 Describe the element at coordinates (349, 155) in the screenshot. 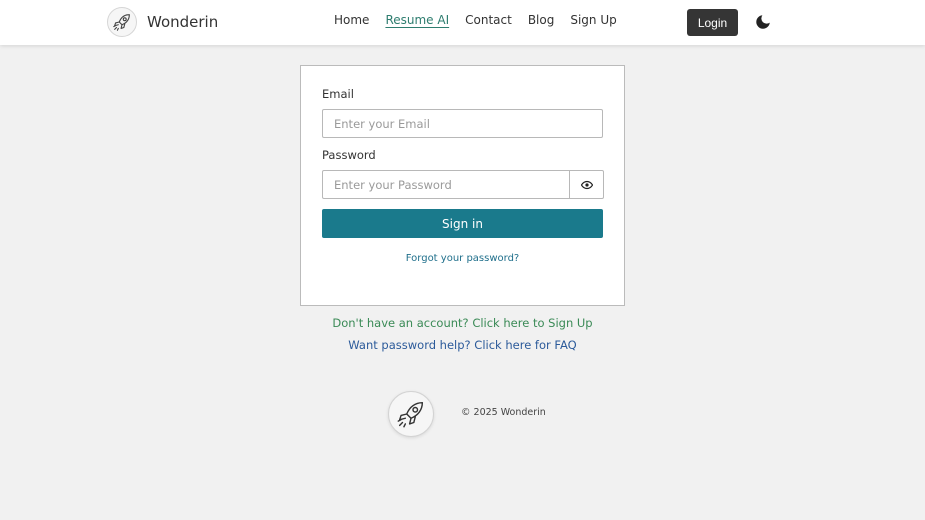

I see `password-label: Password` at that location.